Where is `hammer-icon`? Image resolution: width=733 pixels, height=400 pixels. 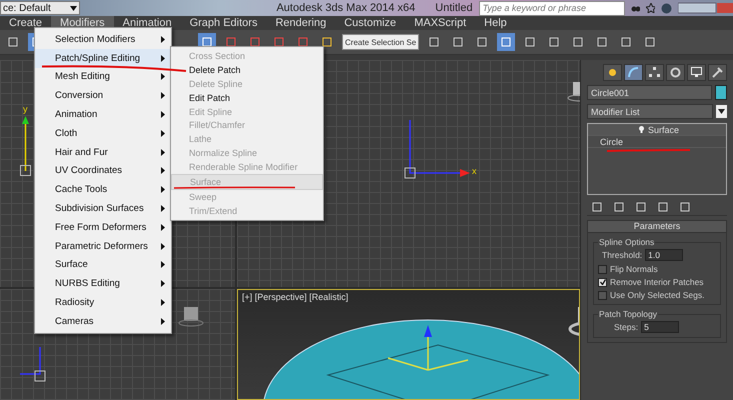
hammer-icon is located at coordinates (717, 72).